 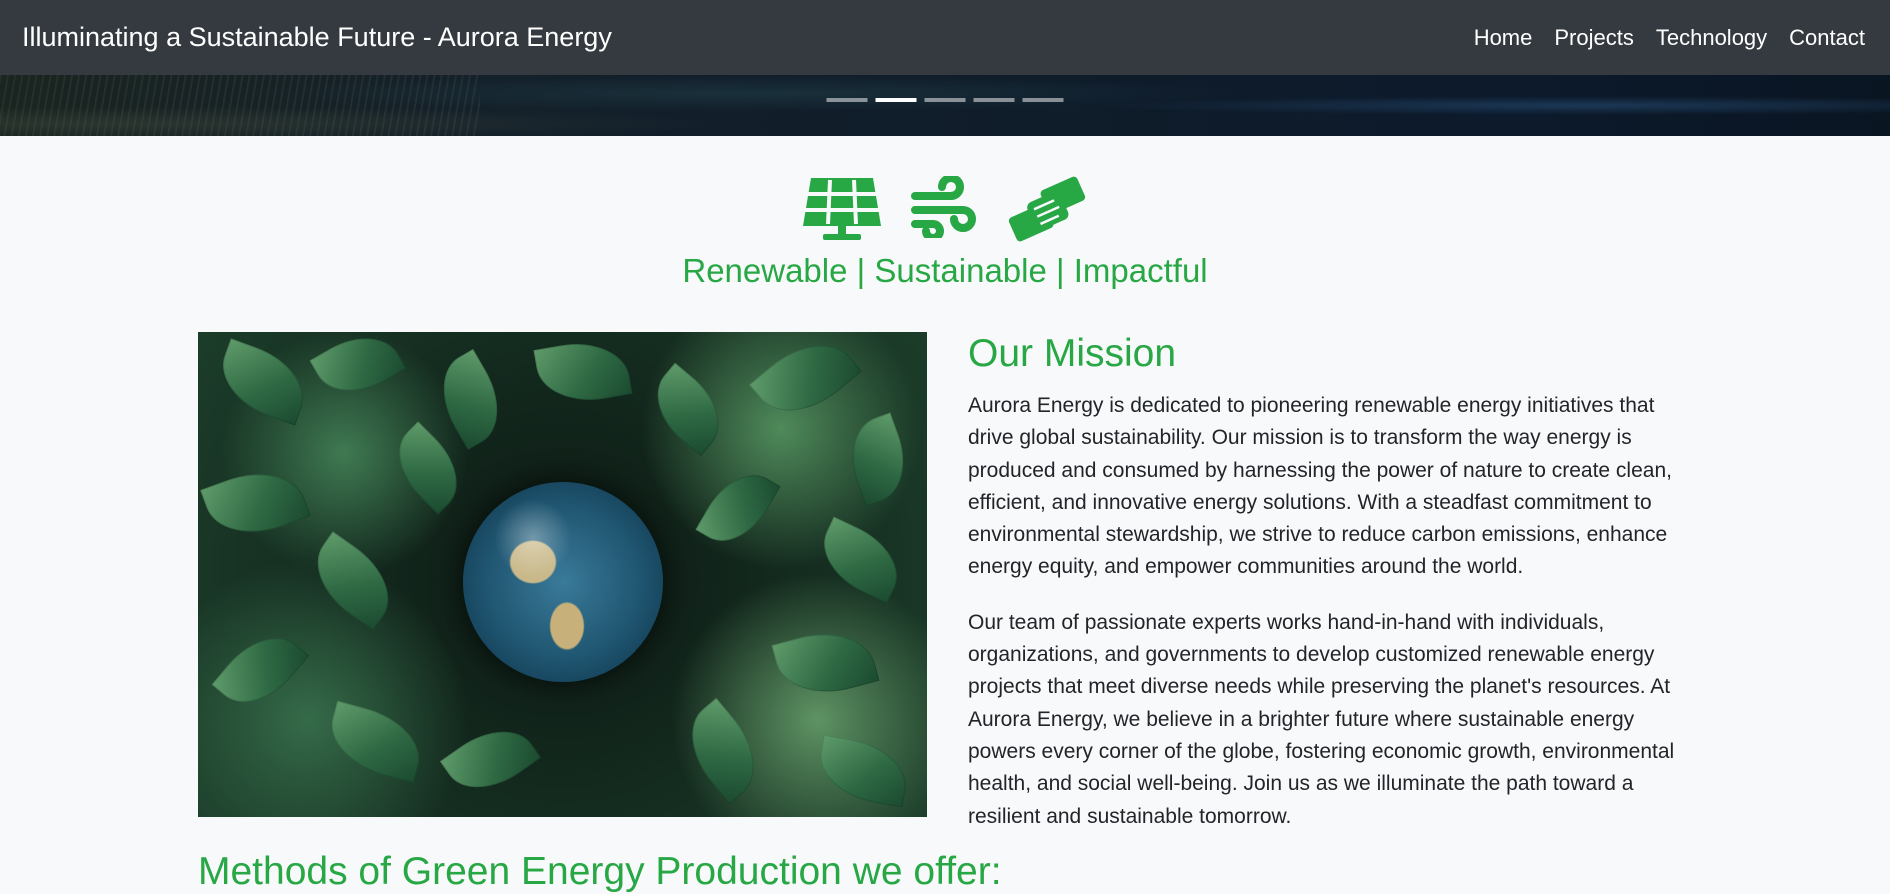 I want to click on handshake-icon, so click(x=1047, y=209).